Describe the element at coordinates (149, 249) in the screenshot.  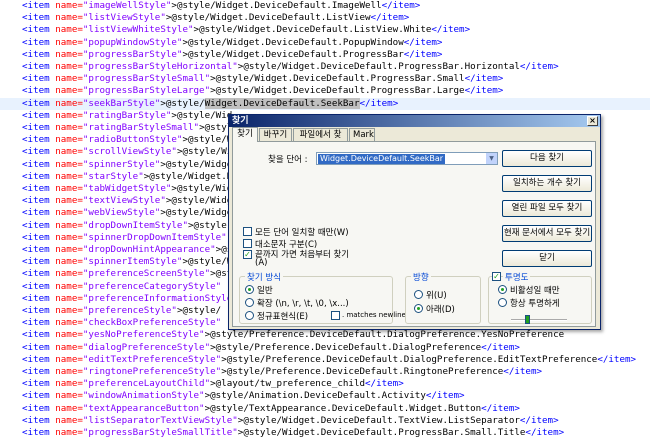
I see `code-val: "dropDownHintAppearance"` at that location.